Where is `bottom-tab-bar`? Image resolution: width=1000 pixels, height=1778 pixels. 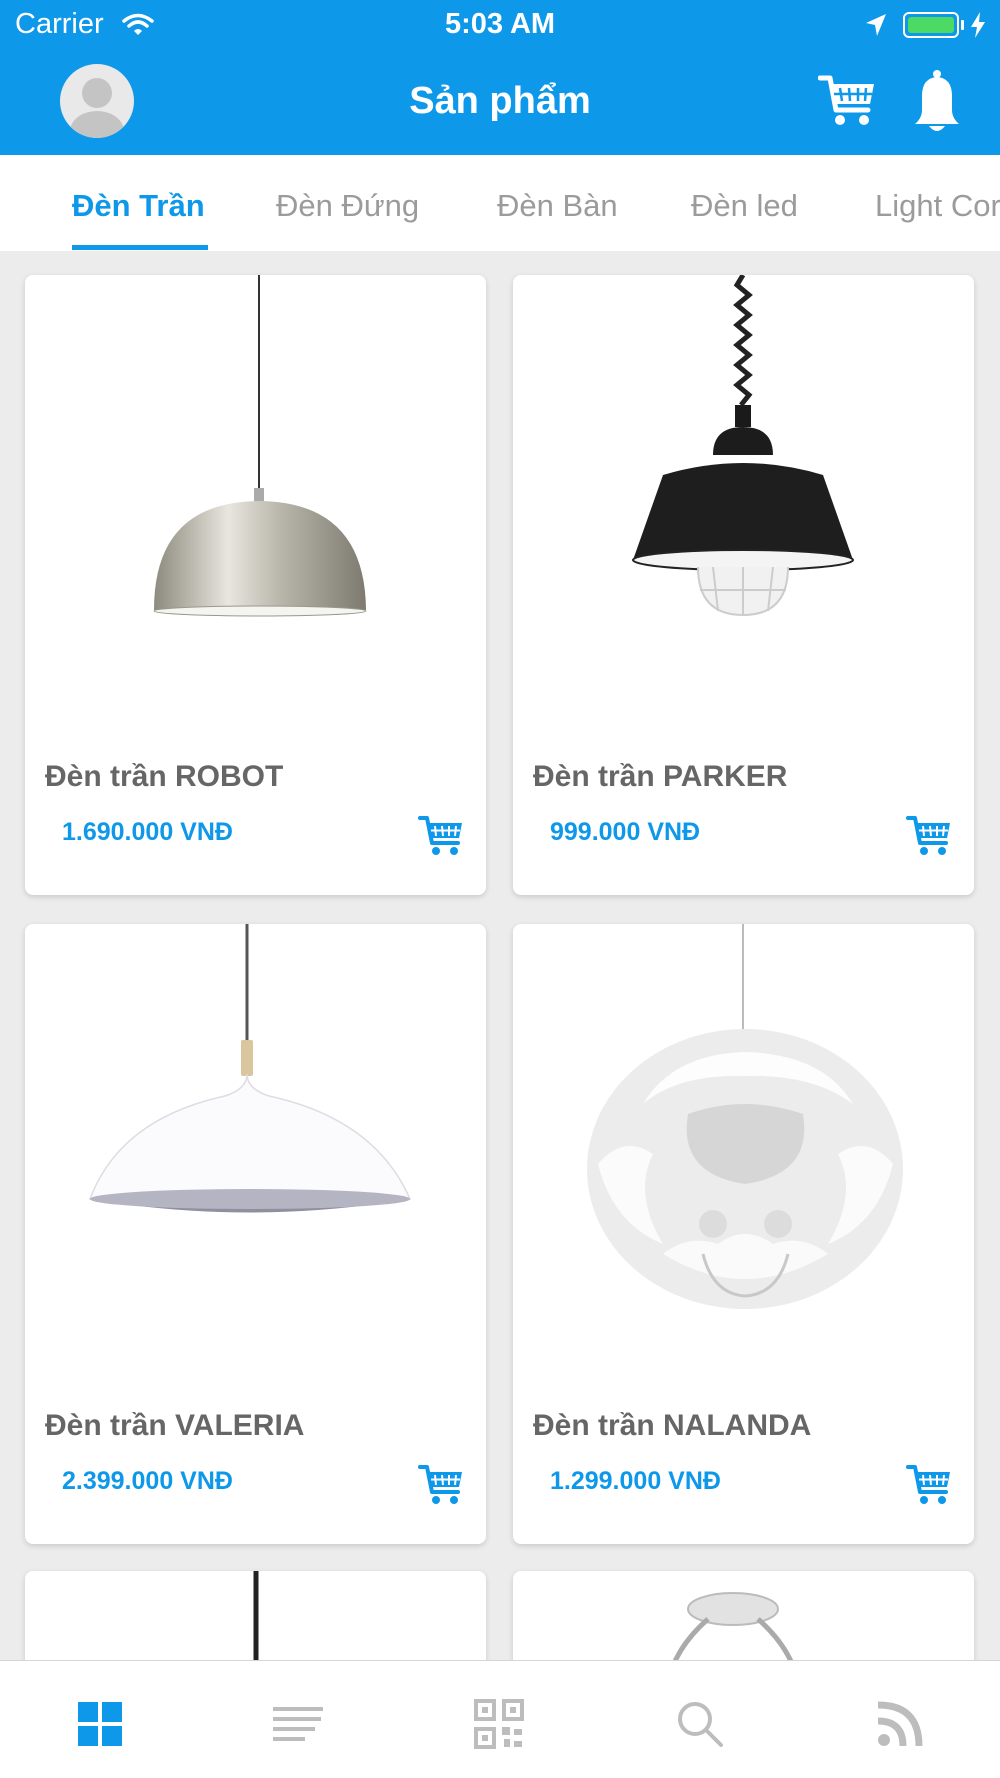 bottom-tab-bar is located at coordinates (500, 1719).